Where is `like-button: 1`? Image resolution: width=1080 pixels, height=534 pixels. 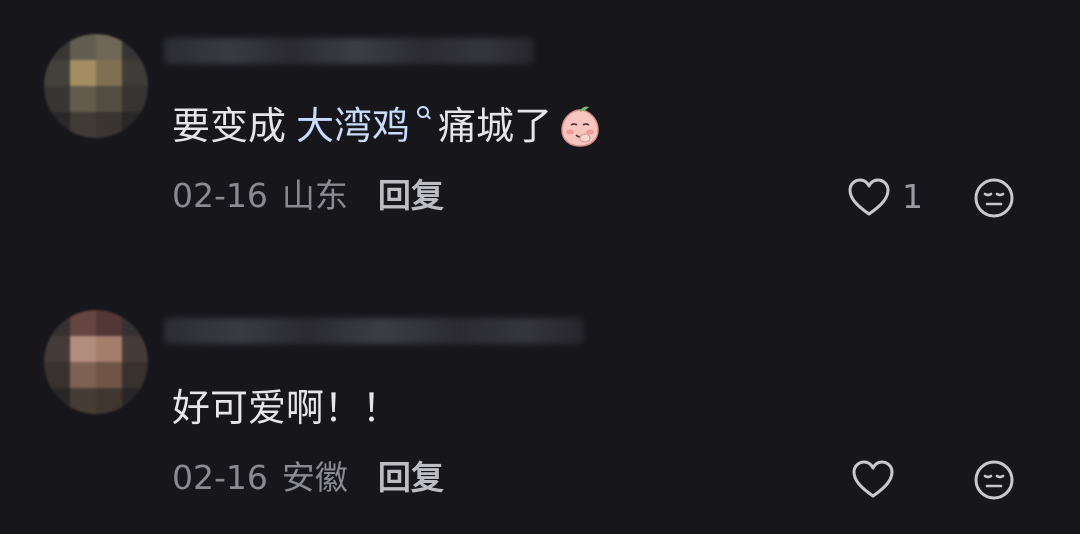
like-button: 1 is located at coordinates (884, 197).